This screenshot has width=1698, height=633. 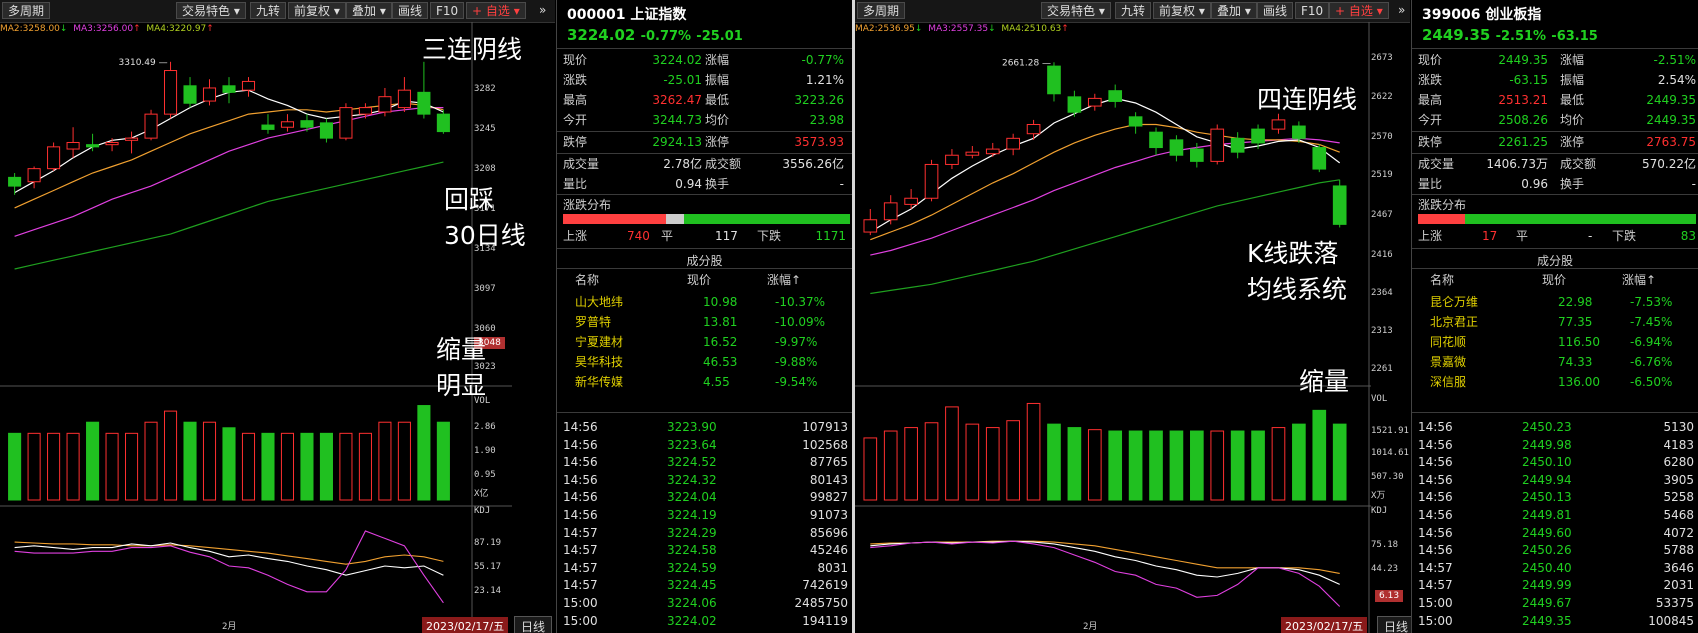 I want to click on quote-value: -0.77%, so click(x=822, y=60).